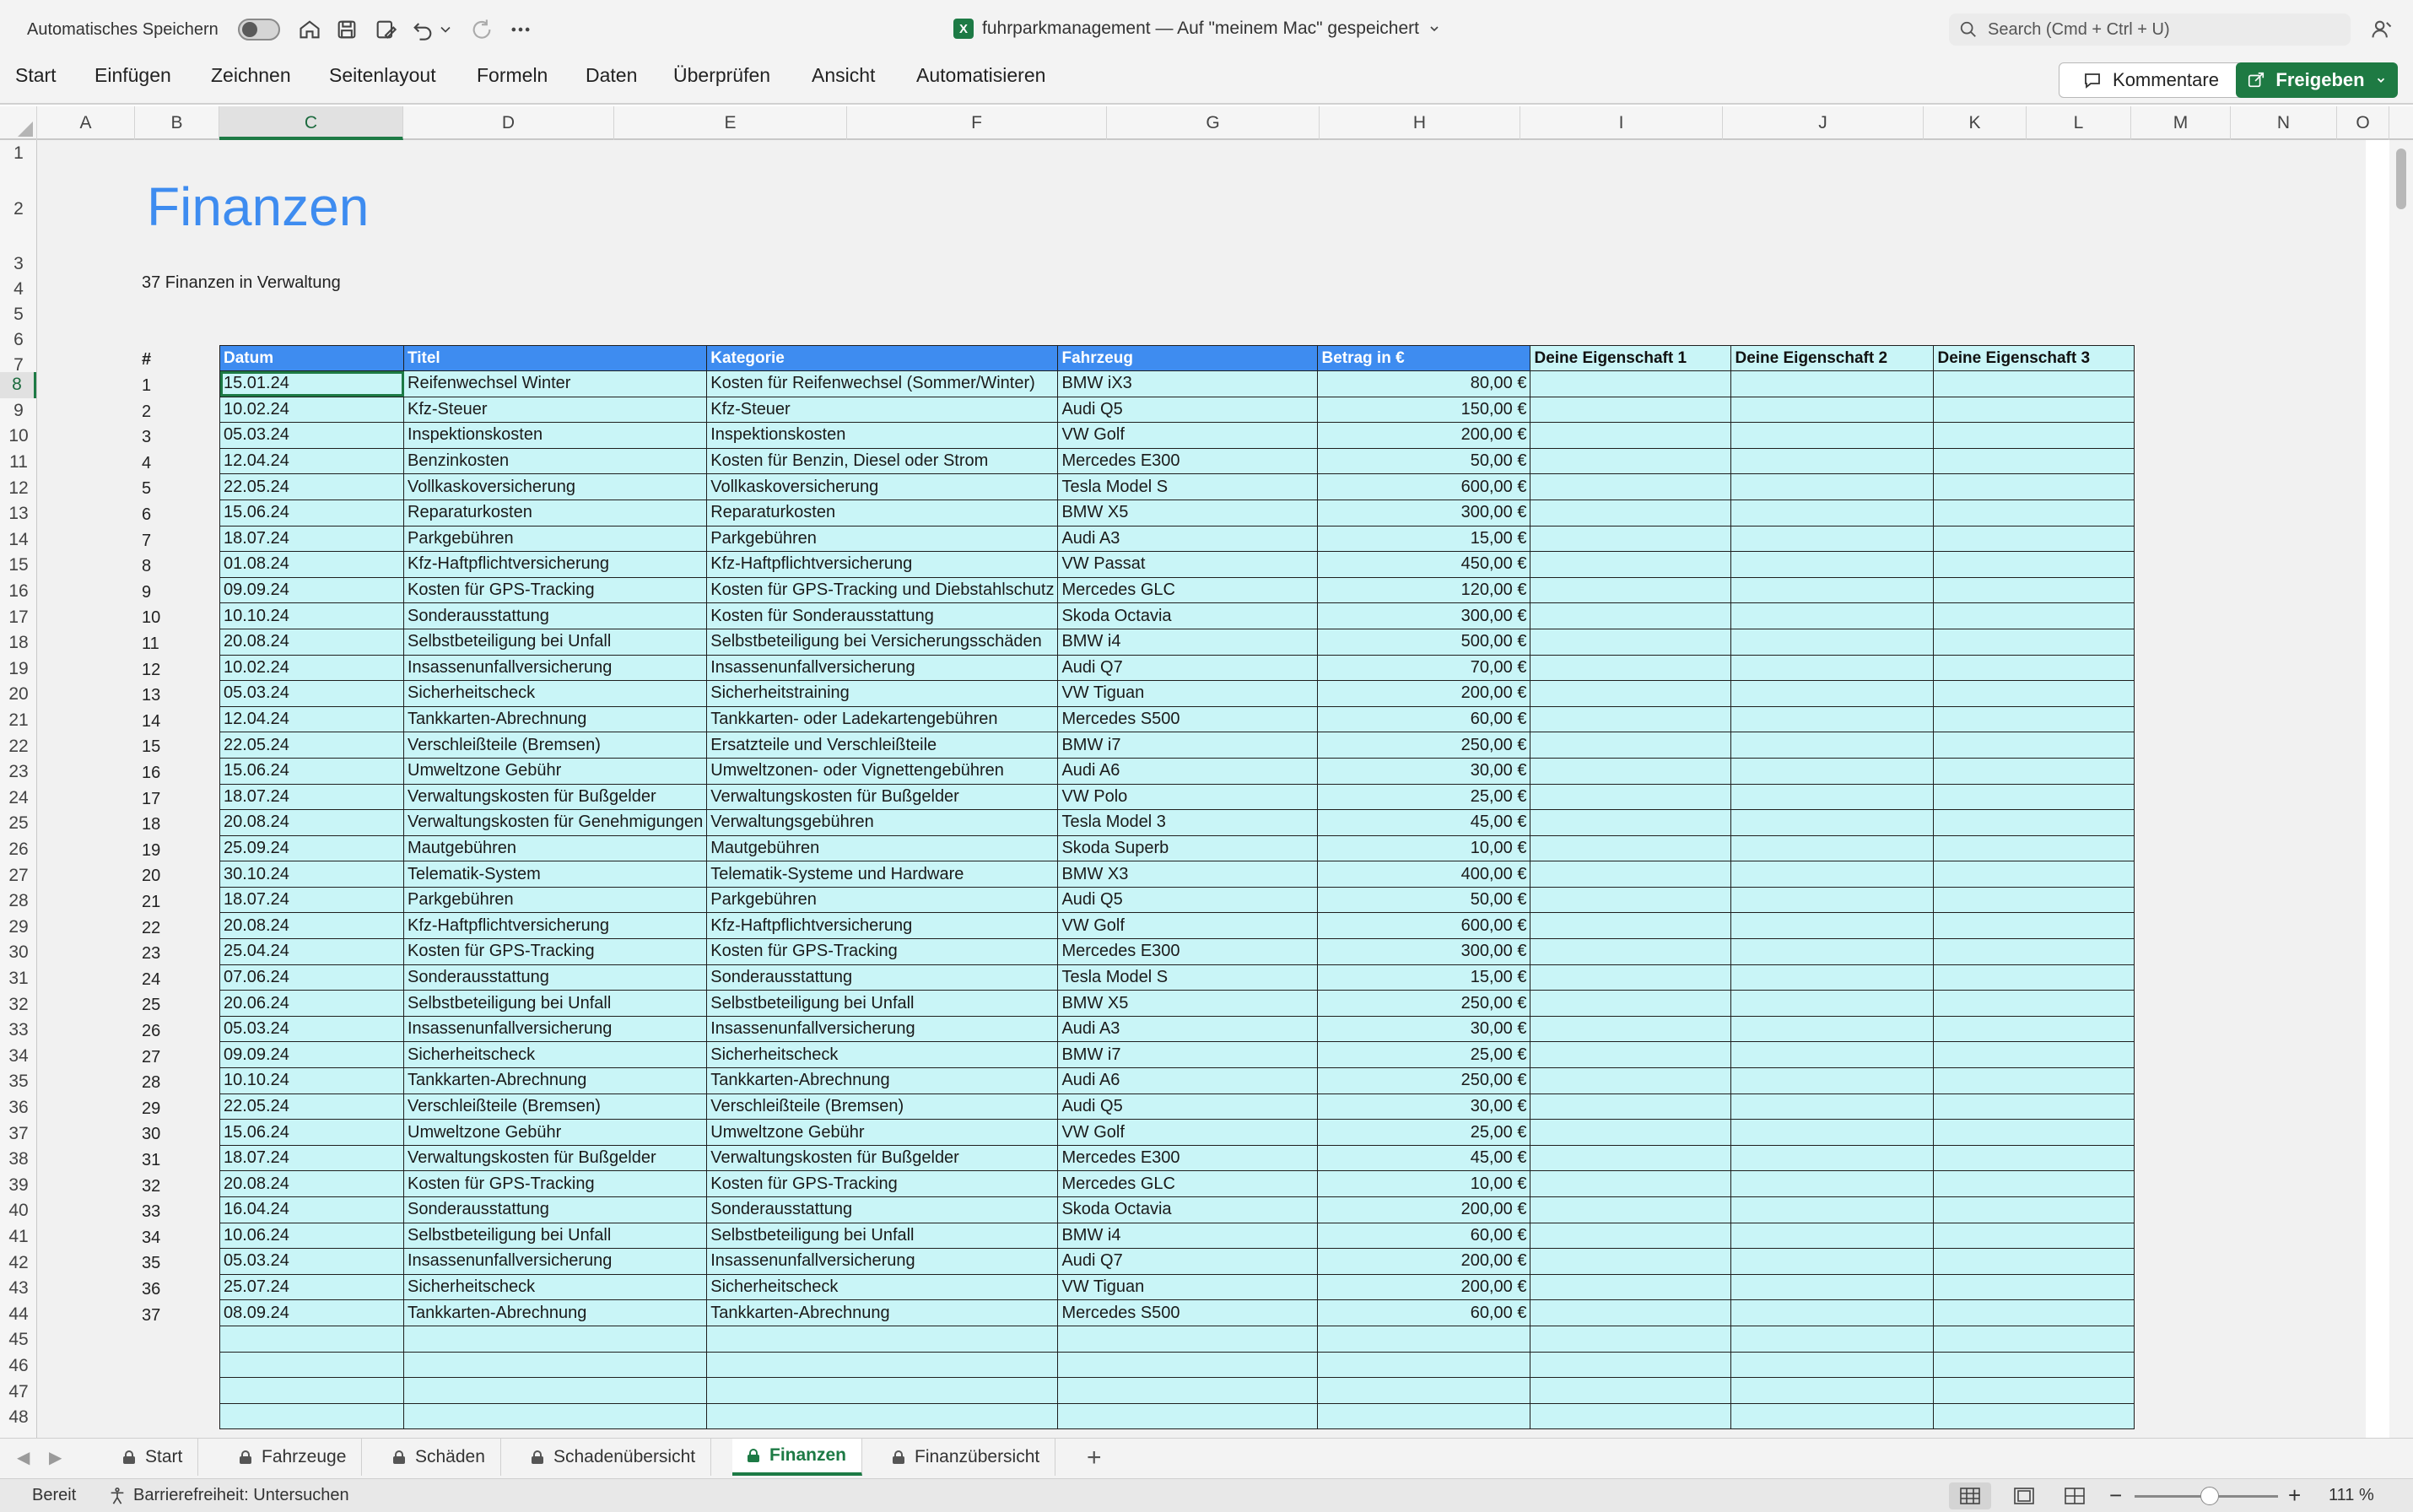 The image size is (2413, 1512). I want to click on search-input, so click(2156, 29).